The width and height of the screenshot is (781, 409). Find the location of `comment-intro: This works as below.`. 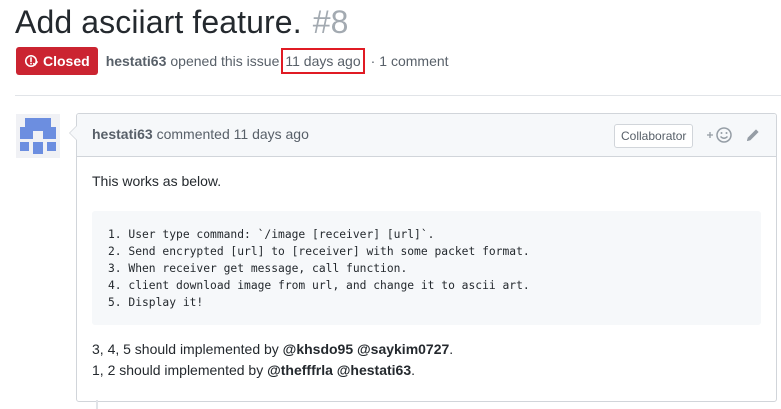

comment-intro: This works as below. is located at coordinates (157, 181).